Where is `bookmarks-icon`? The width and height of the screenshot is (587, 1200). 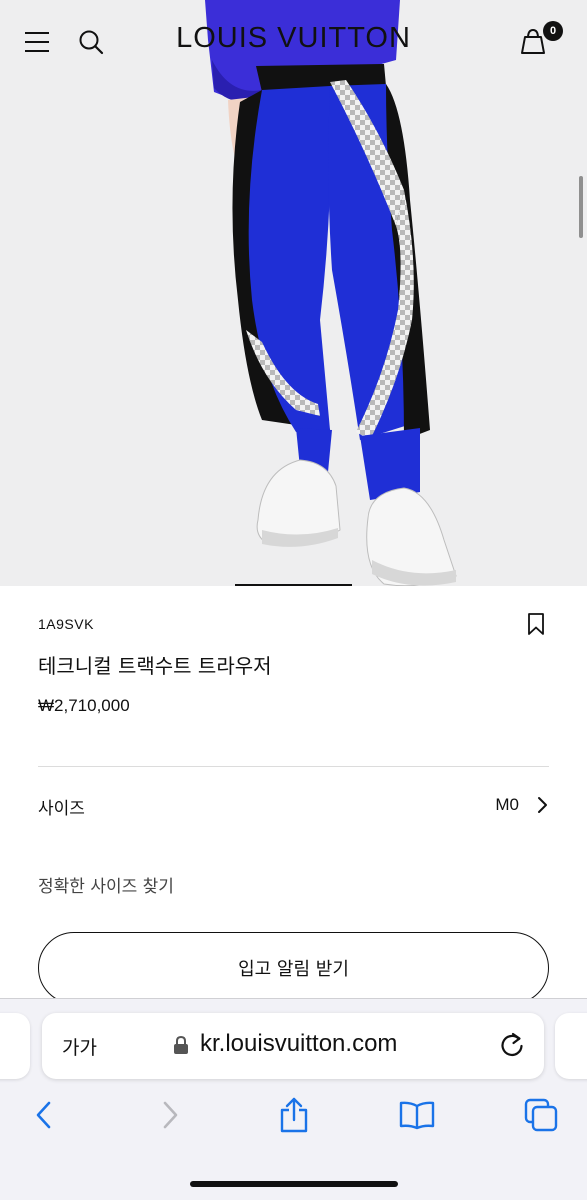
bookmarks-icon is located at coordinates (417, 1115).